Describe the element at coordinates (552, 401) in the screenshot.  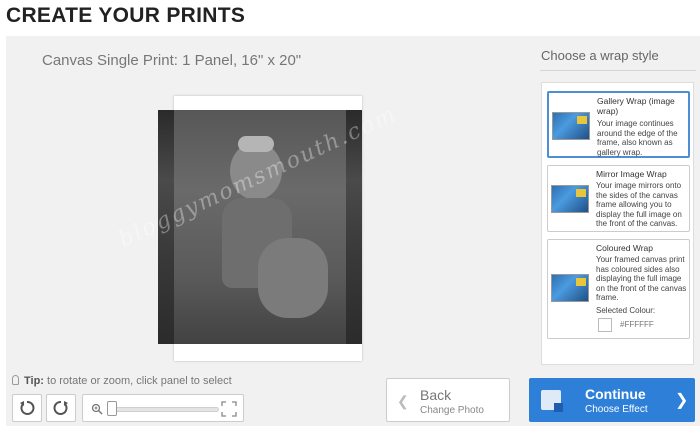
I see `continue-icon` at that location.